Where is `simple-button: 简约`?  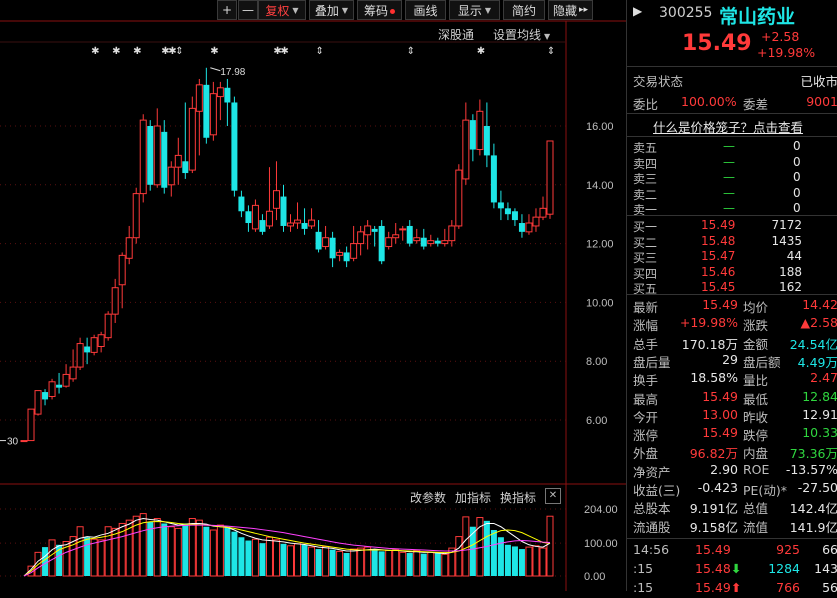 simple-button: 简约 is located at coordinates (524, 10).